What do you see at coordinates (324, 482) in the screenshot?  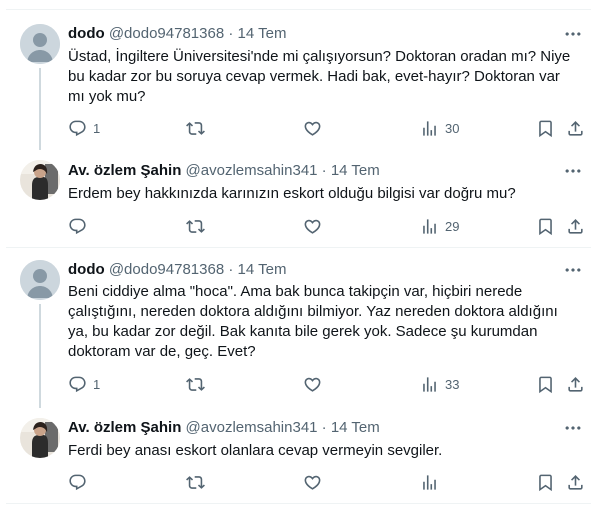 I see `action-bar` at bounding box center [324, 482].